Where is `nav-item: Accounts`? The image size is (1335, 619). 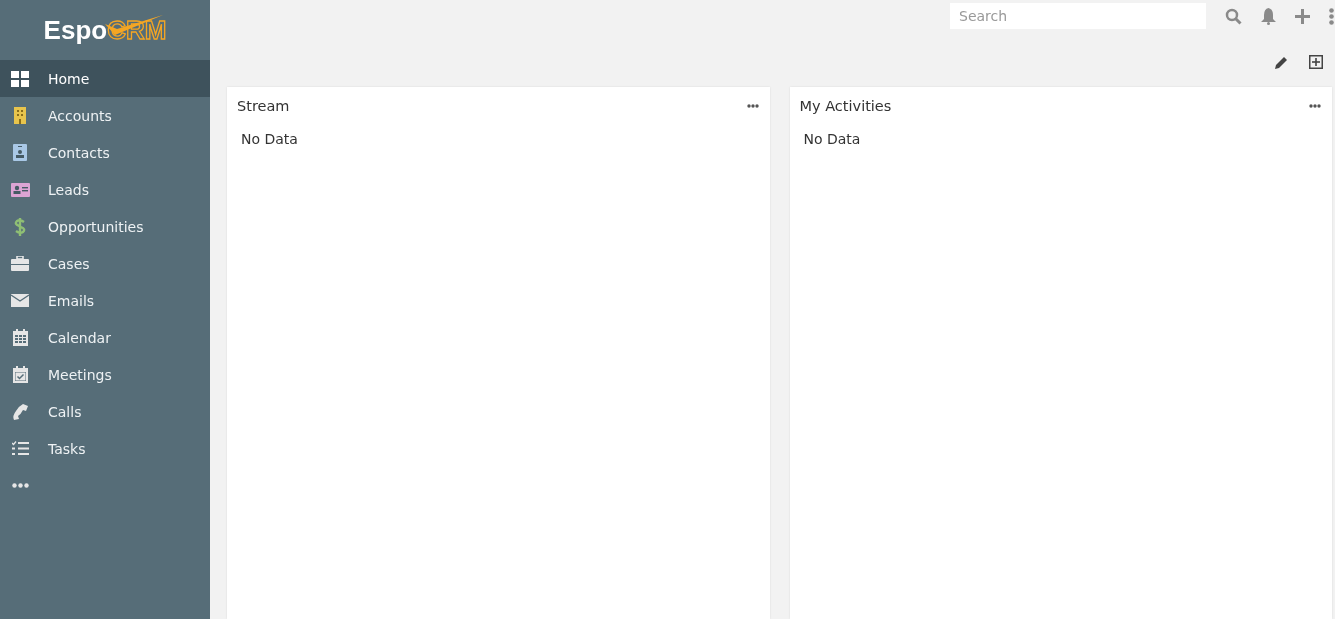
nav-item: Accounts is located at coordinates (105, 115).